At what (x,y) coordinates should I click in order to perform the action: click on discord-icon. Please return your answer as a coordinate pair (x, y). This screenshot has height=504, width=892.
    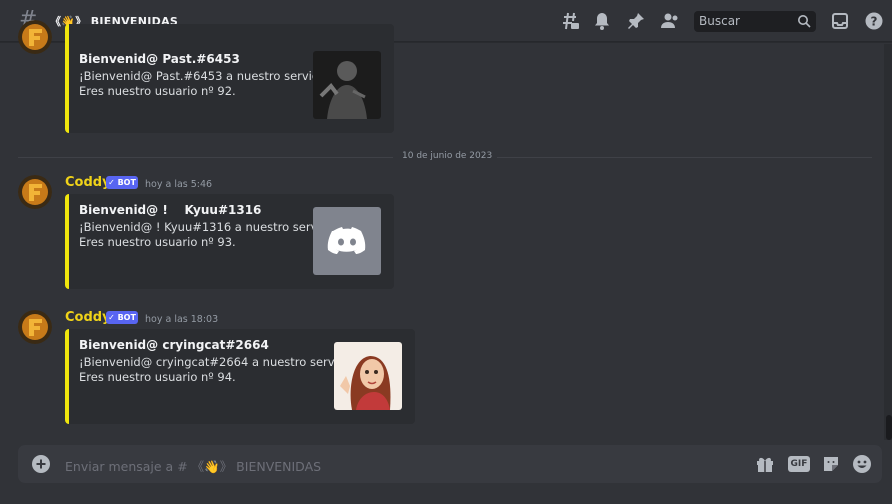
    Looking at the image, I should click on (346, 240).